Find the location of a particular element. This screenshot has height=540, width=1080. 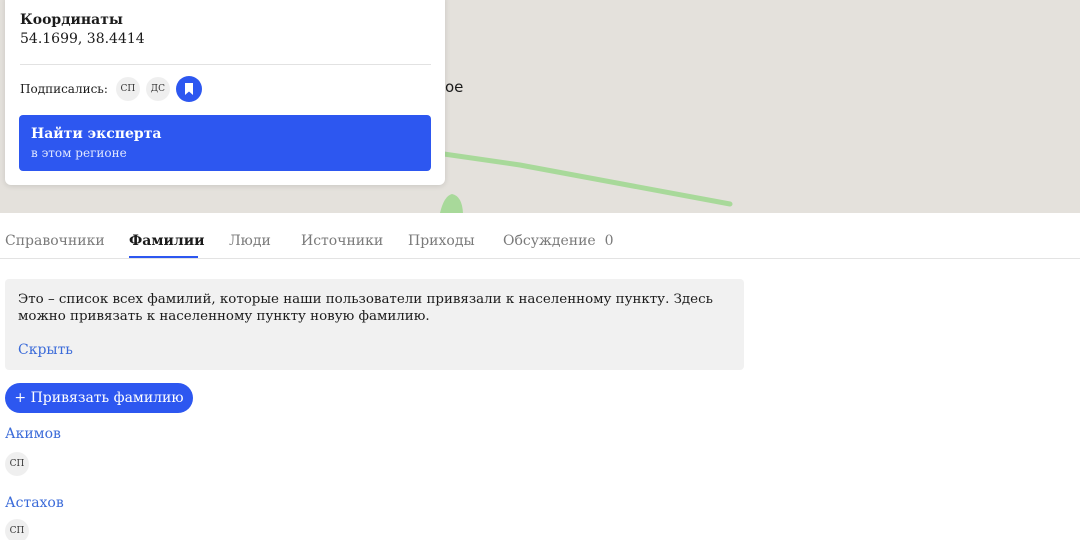

hide-notice-link: Скрыть is located at coordinates (45, 350).